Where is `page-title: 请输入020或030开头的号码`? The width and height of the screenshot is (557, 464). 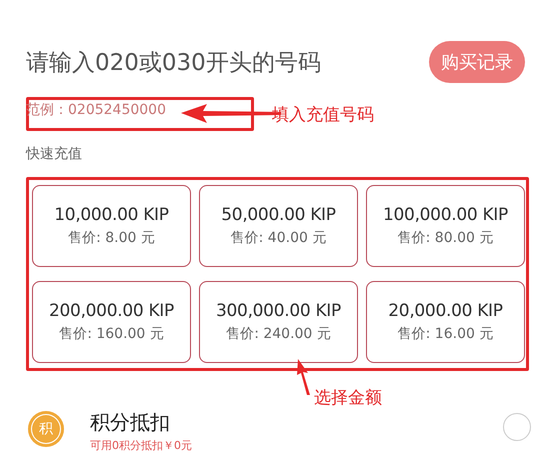
page-title: 请输入020或030开头的号码 is located at coordinates (173, 63).